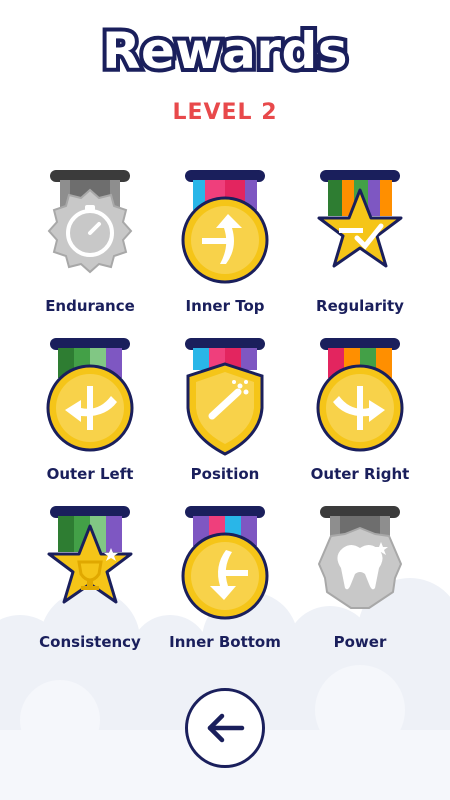 The image size is (450, 800). I want to click on medal-label: Outer Left, so click(90, 474).